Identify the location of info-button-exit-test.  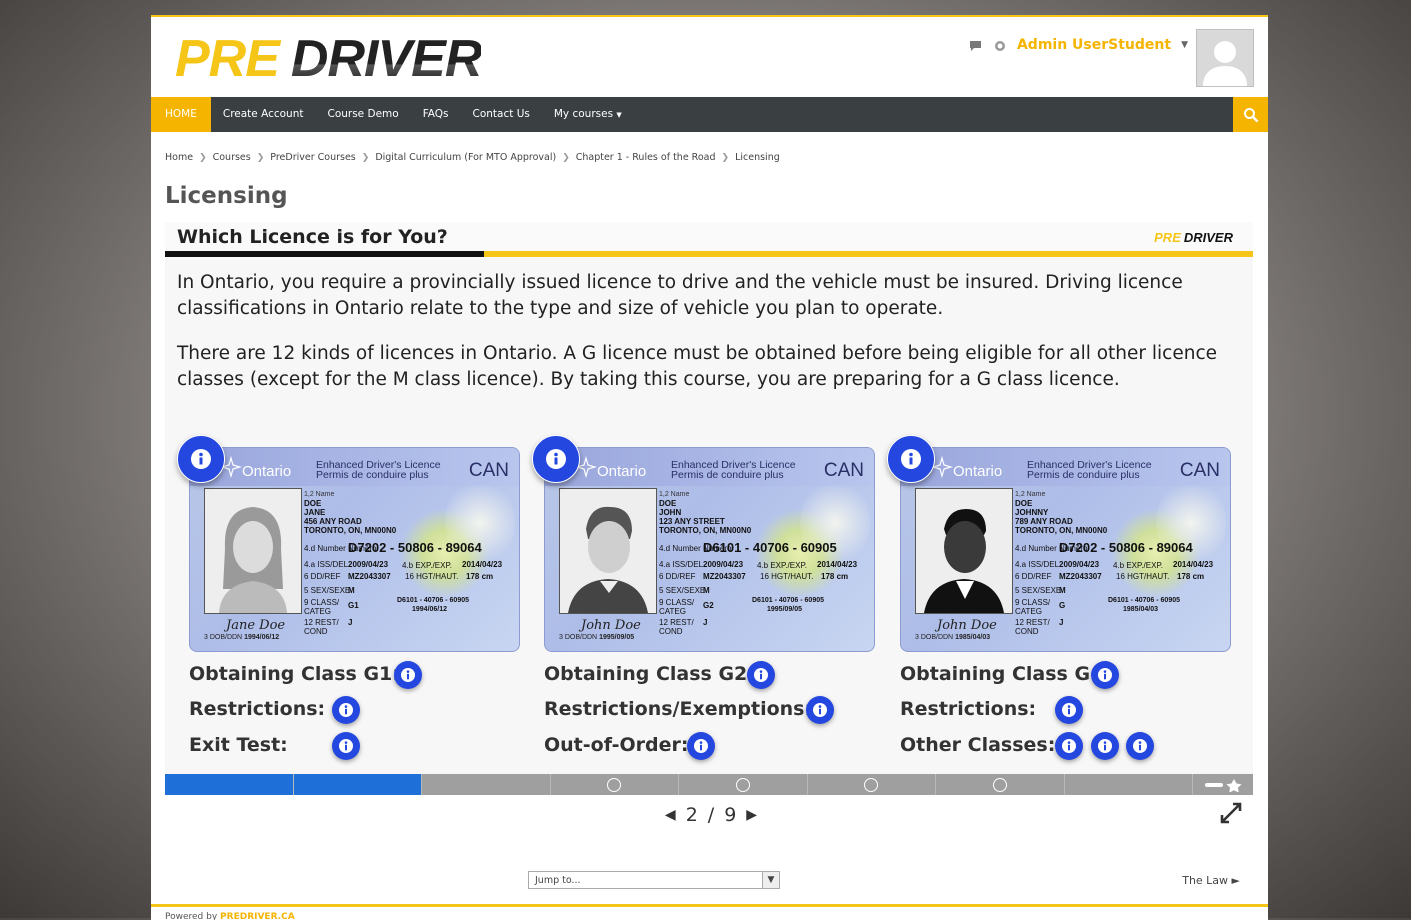
(346, 746).